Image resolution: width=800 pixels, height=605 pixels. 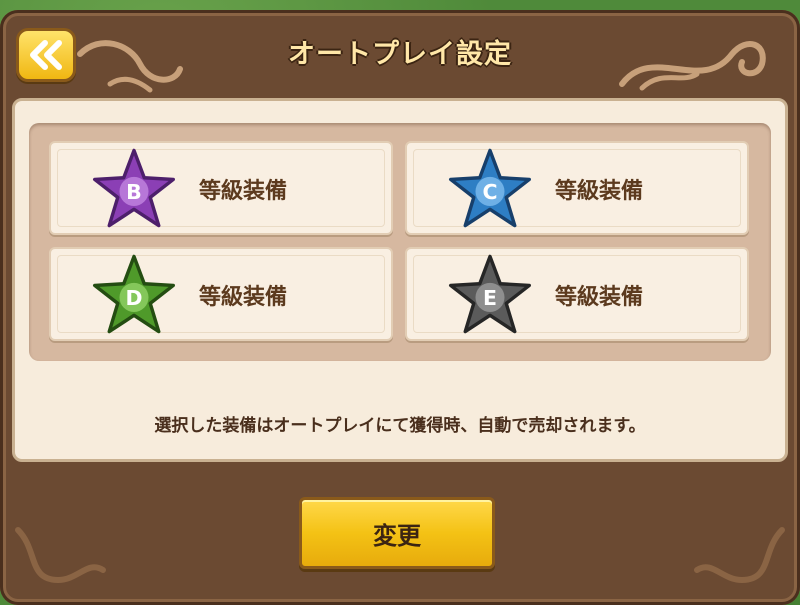 I want to click on grade-card-c: C 等級装備, so click(x=577, y=188).